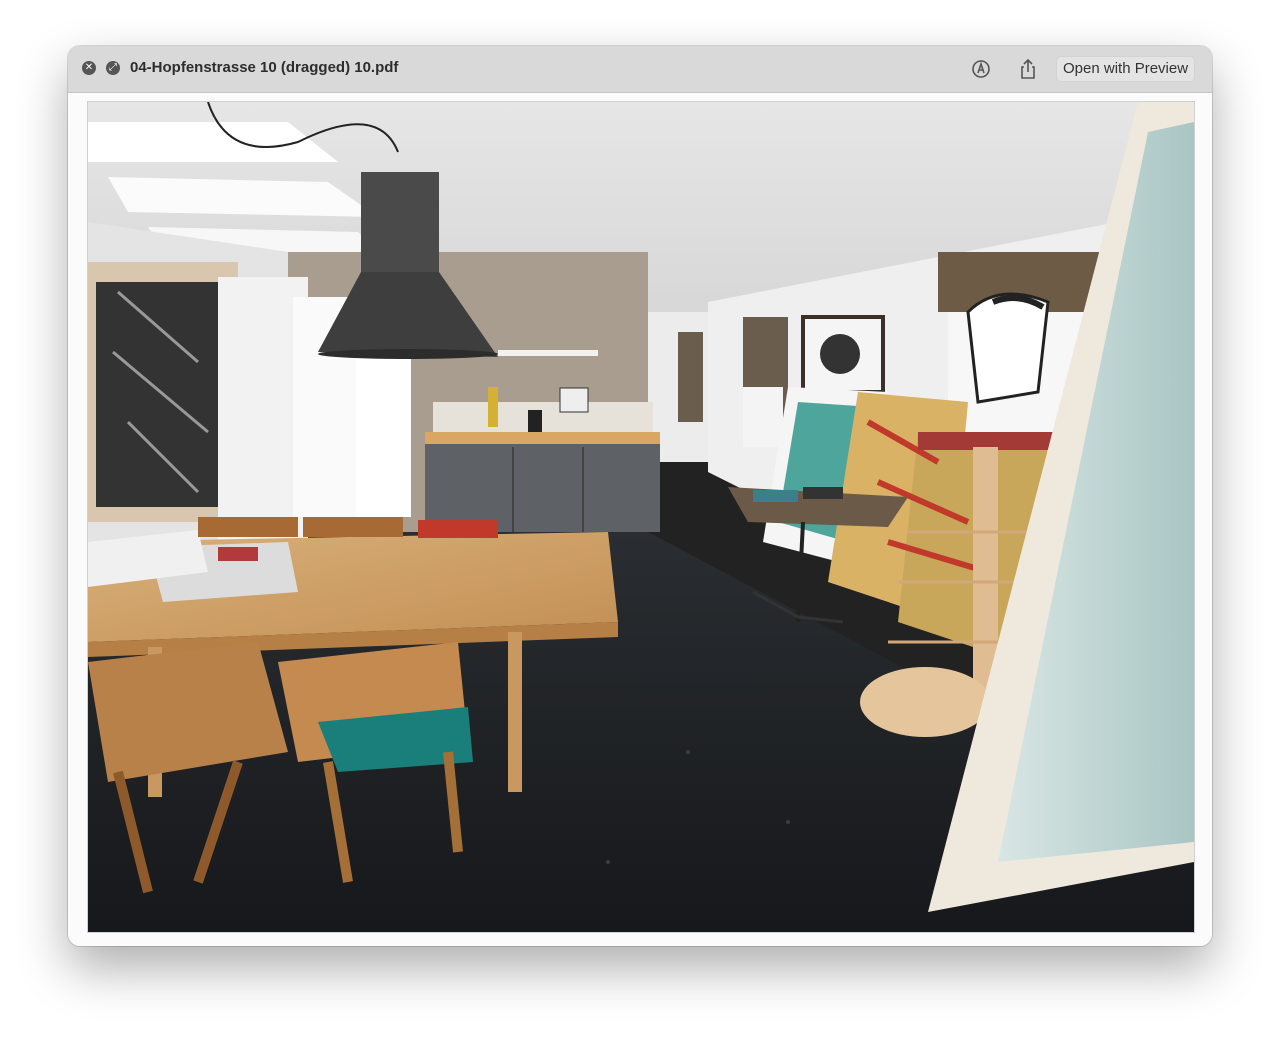 Image resolution: width=1280 pixels, height=1037 pixels. Describe the element at coordinates (981, 69) in the screenshot. I see `markup-icon` at that location.